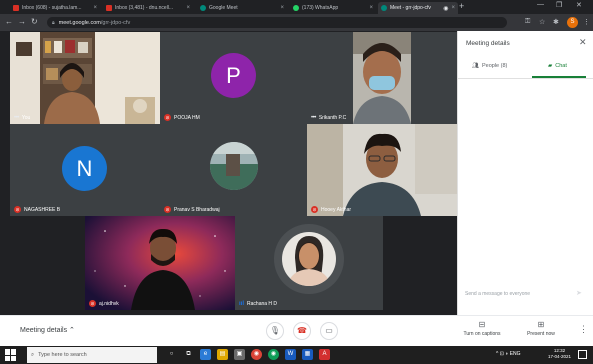 The image size is (593, 364). I want to click on tab-people: 👥︎ People (8), so click(489, 66).